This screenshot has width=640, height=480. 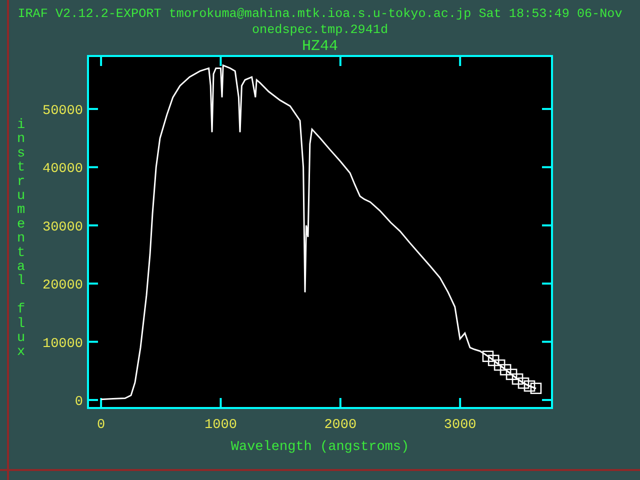 I want to click on task-name: onedspec.tmp.2941d, so click(x=320, y=30).